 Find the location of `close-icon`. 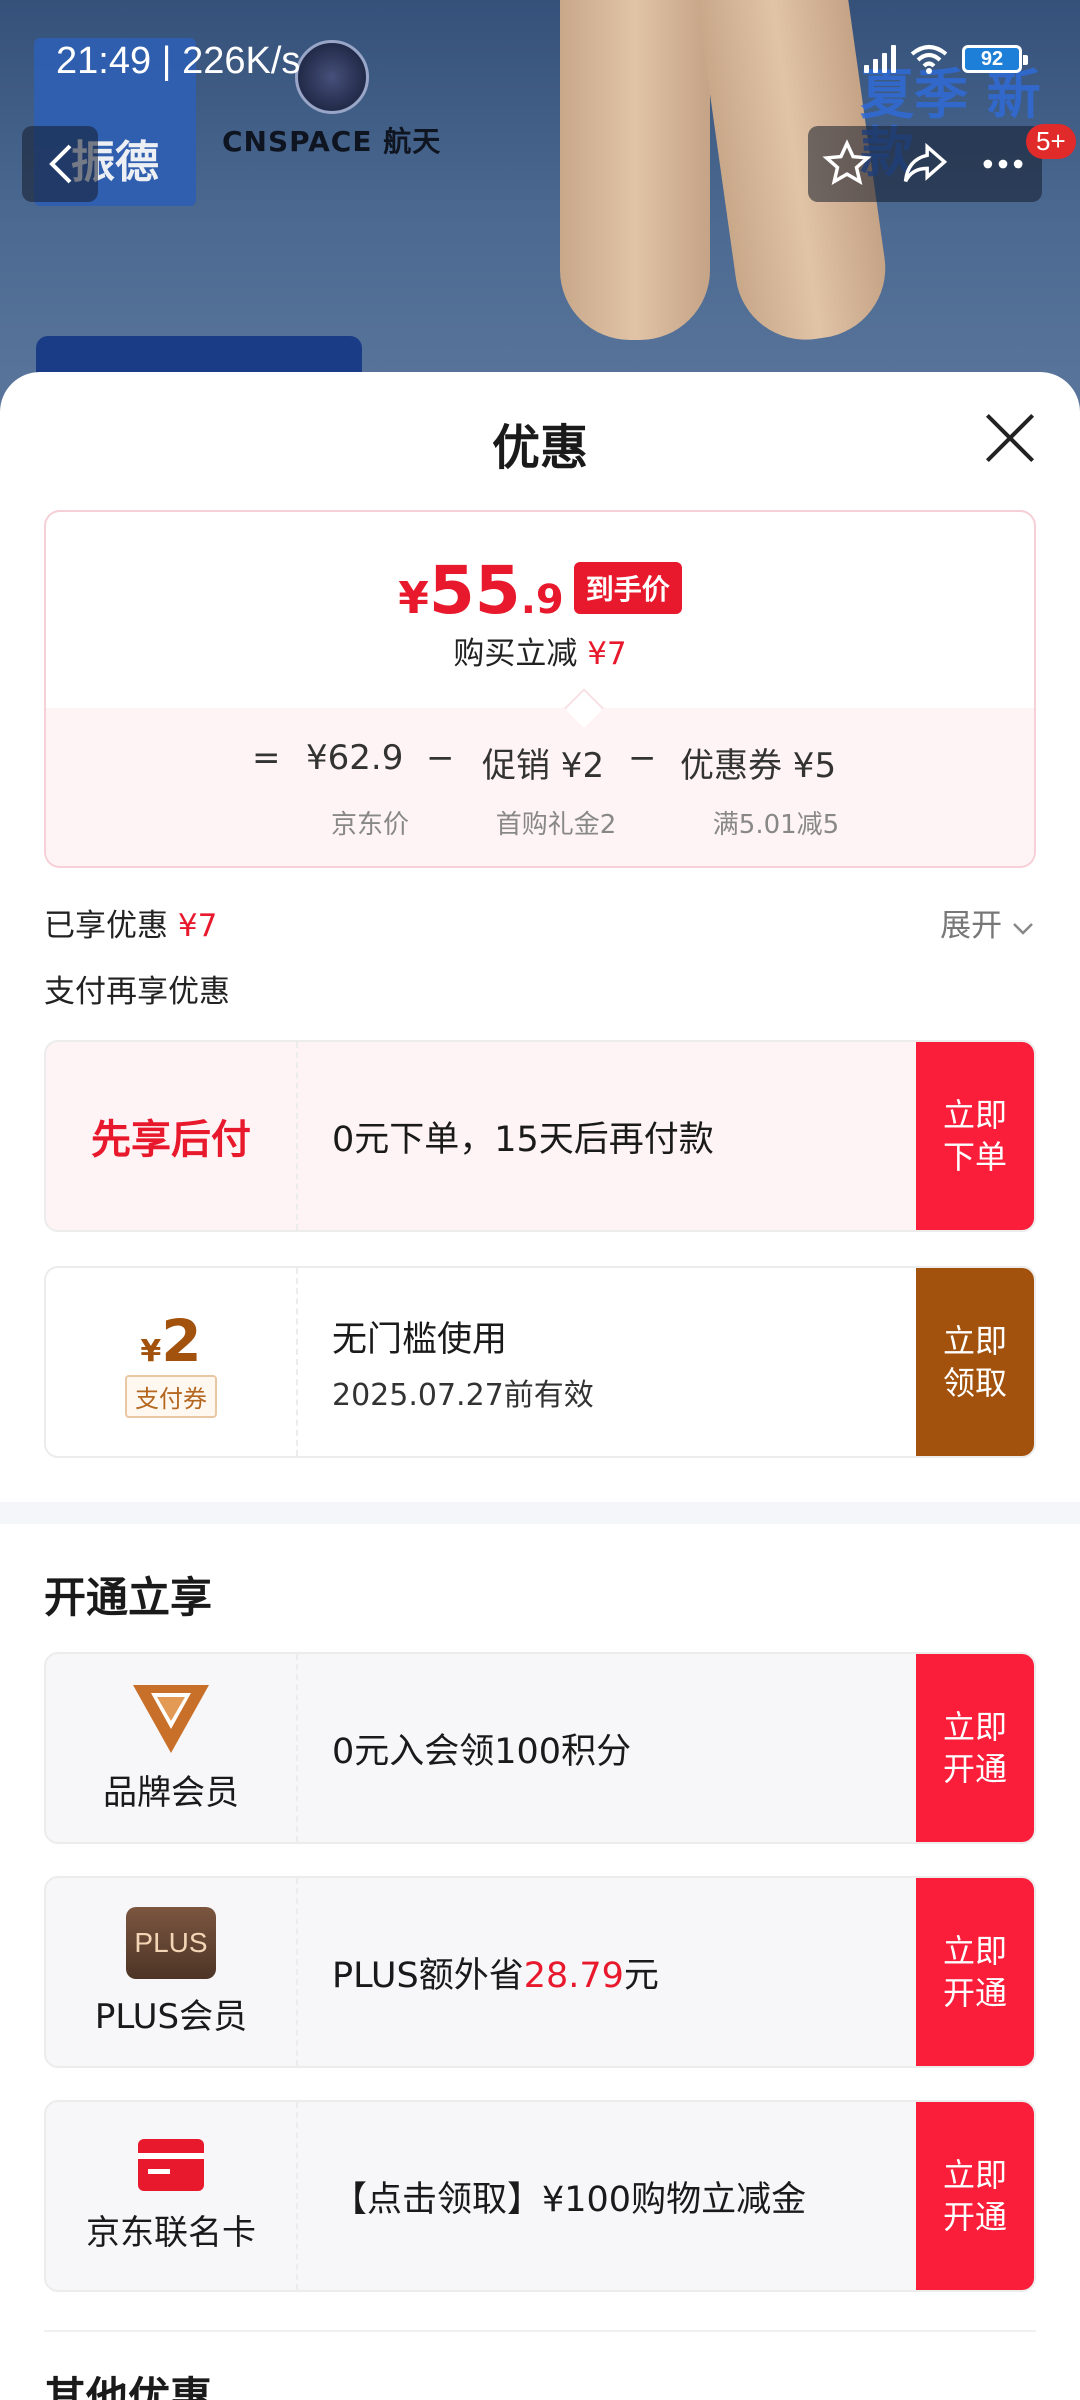

close-icon is located at coordinates (1010, 438).